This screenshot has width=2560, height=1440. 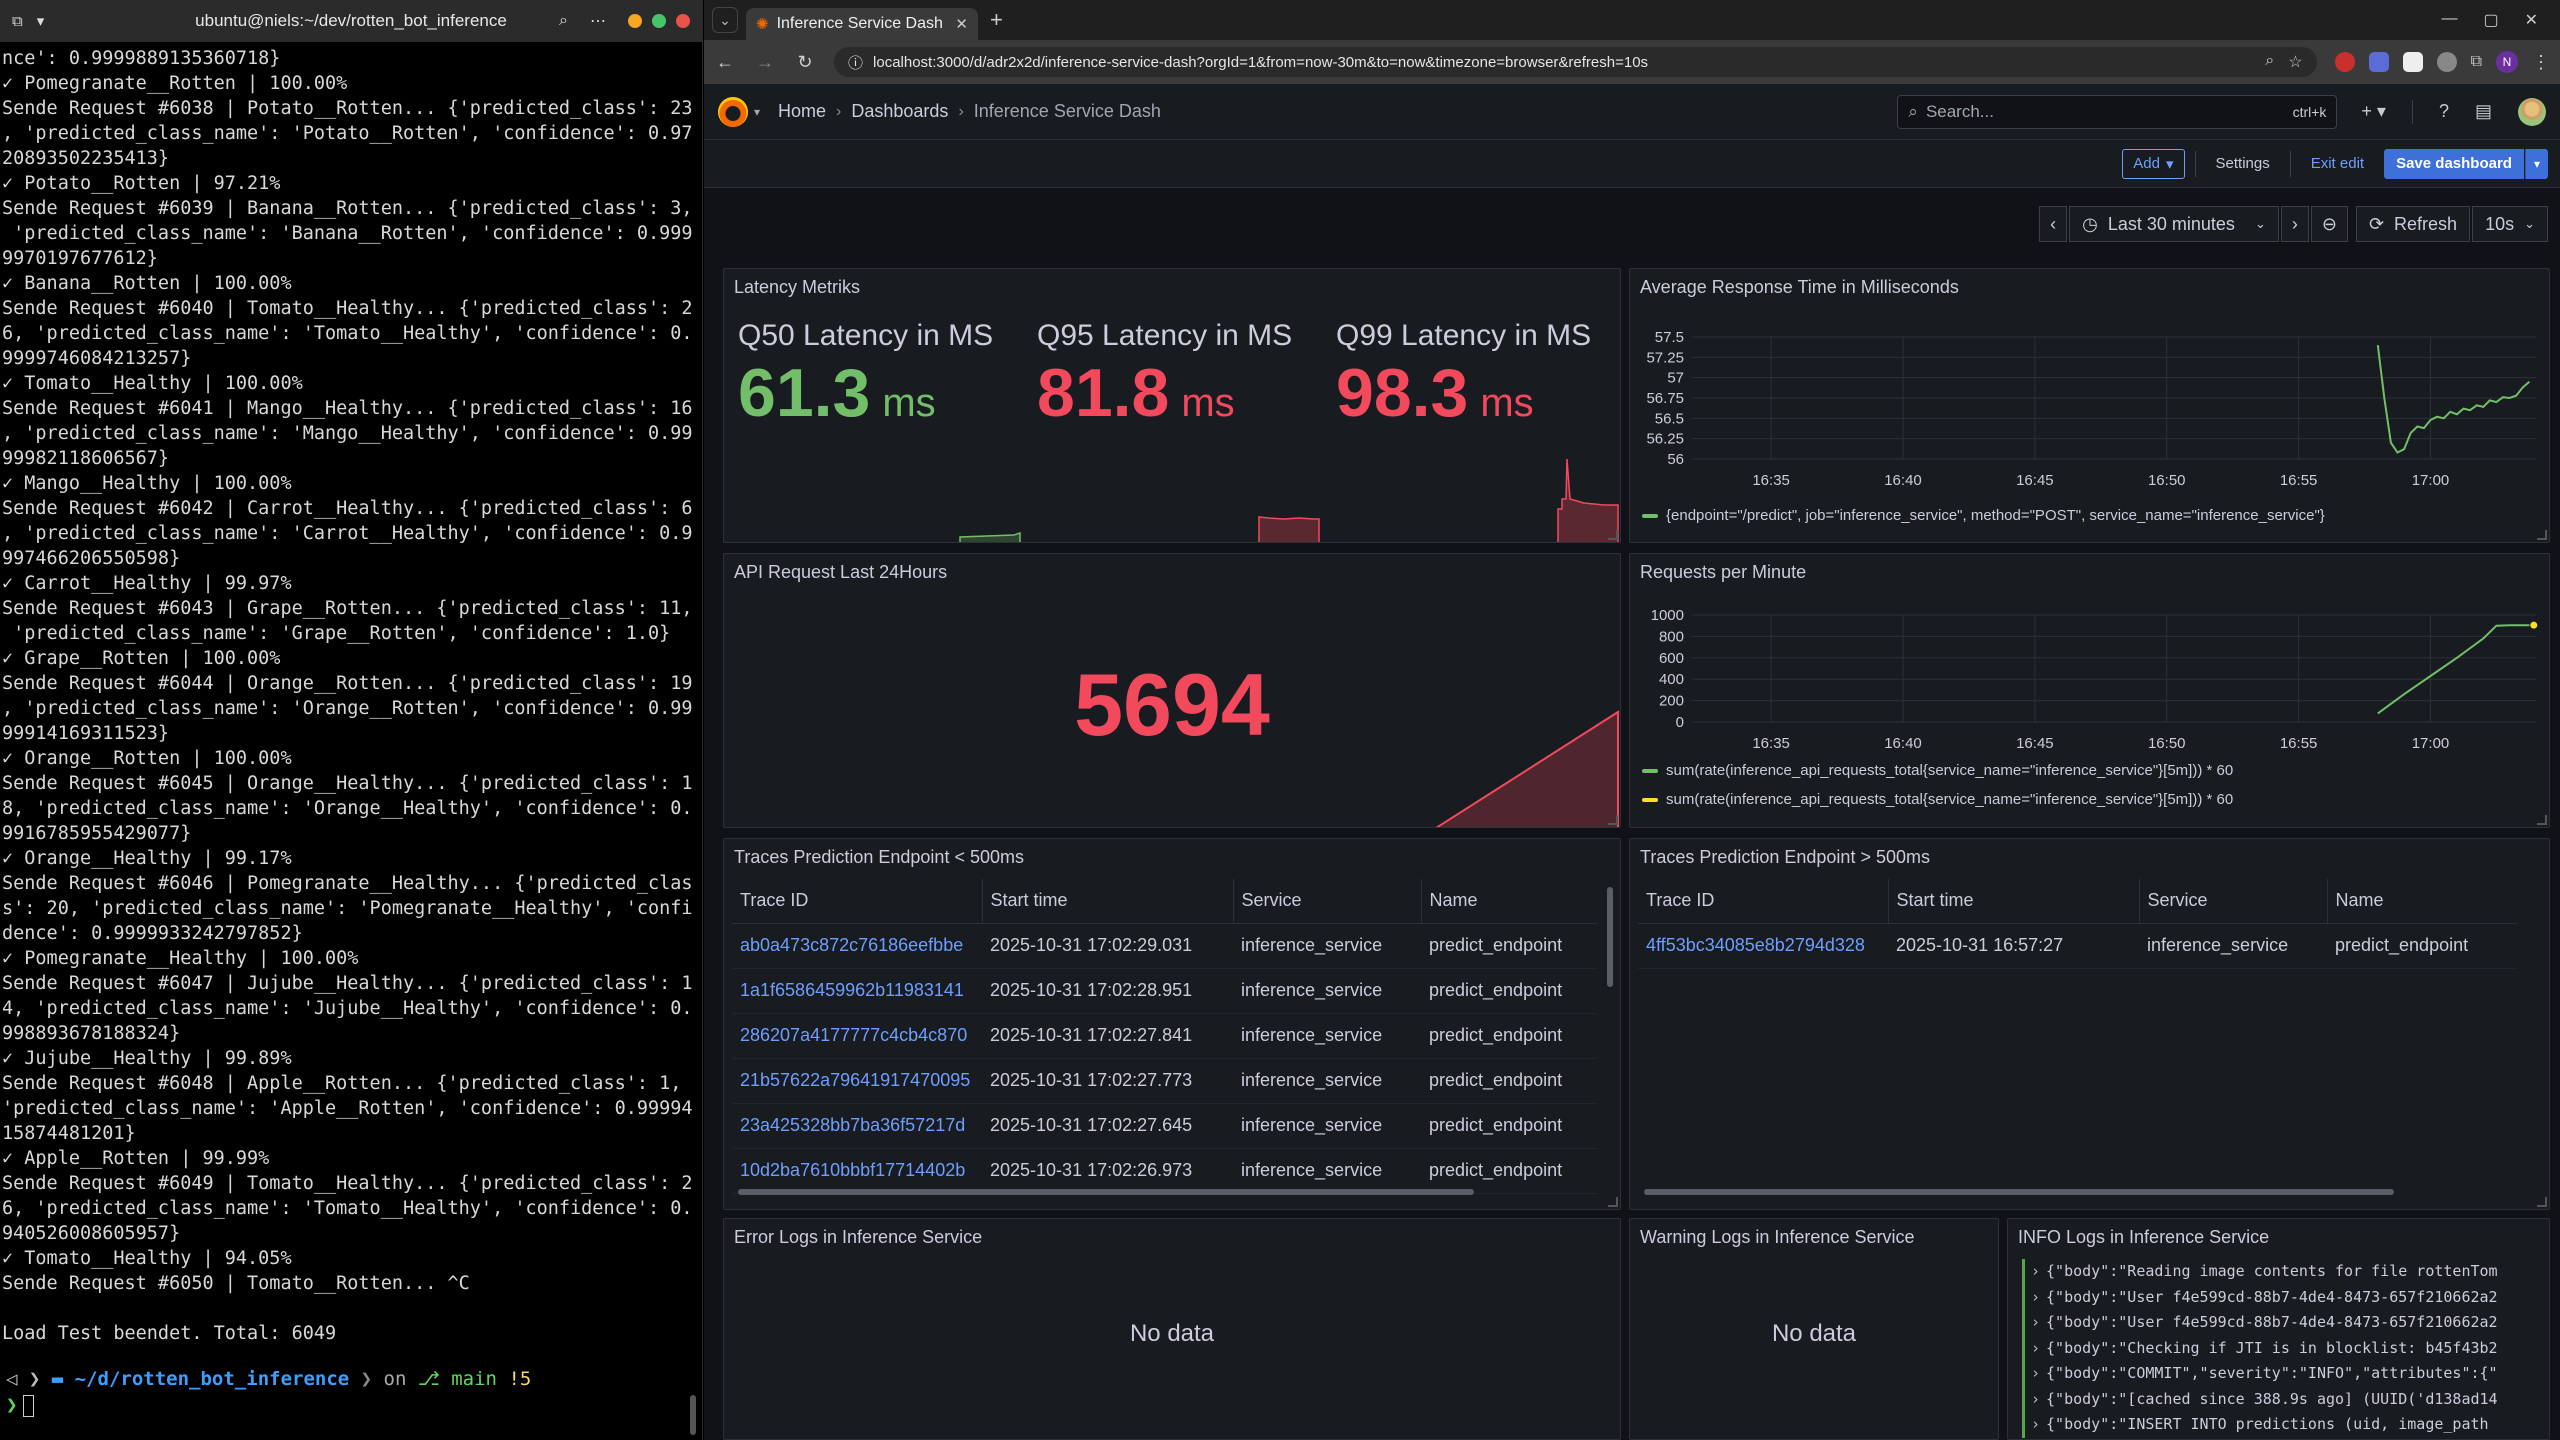 What do you see at coordinates (659, 21) in the screenshot?
I see `maximize-button` at bounding box center [659, 21].